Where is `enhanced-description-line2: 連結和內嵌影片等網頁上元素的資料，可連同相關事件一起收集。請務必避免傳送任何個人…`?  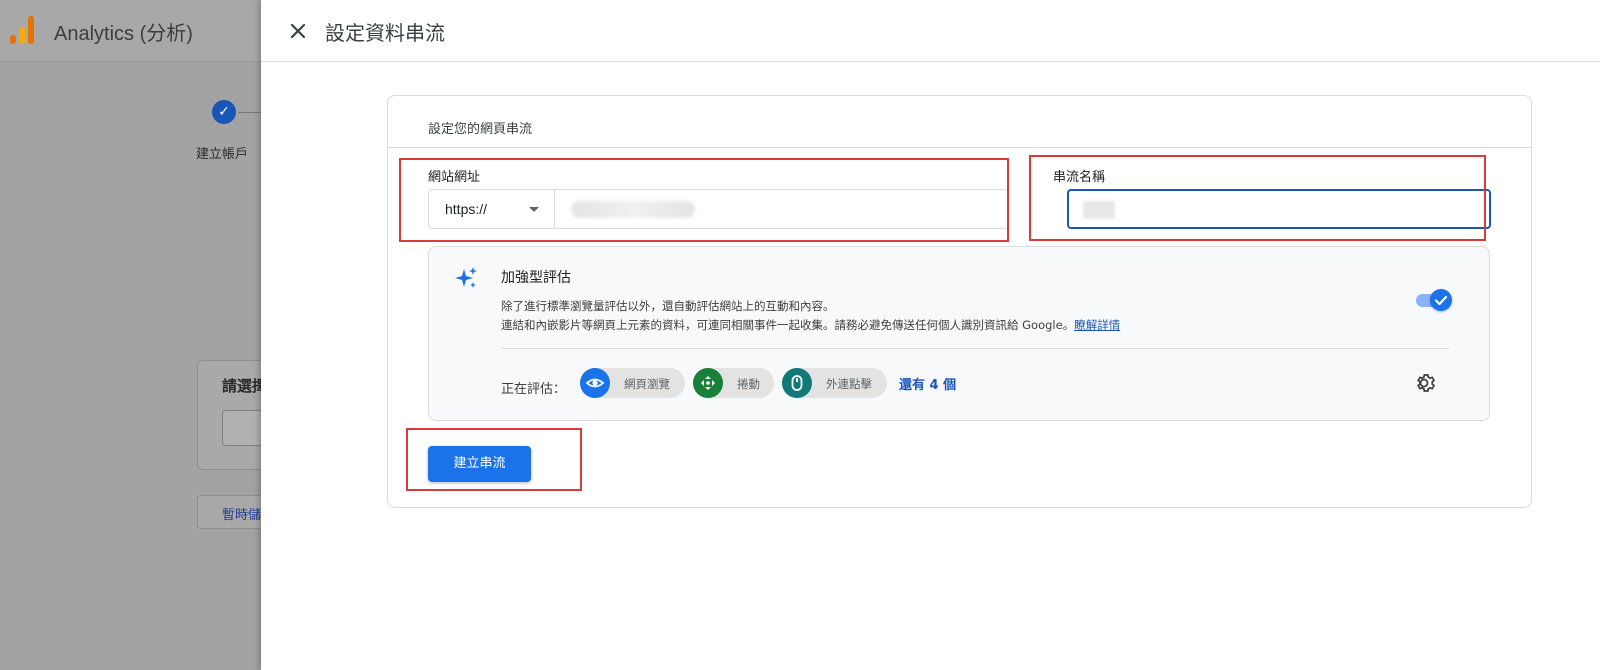
enhanced-description-line2: 連結和內嵌影片等網頁上元素的資料，可連同相關事件一起收集。請務必避免傳送任何個人… is located at coordinates (810, 325).